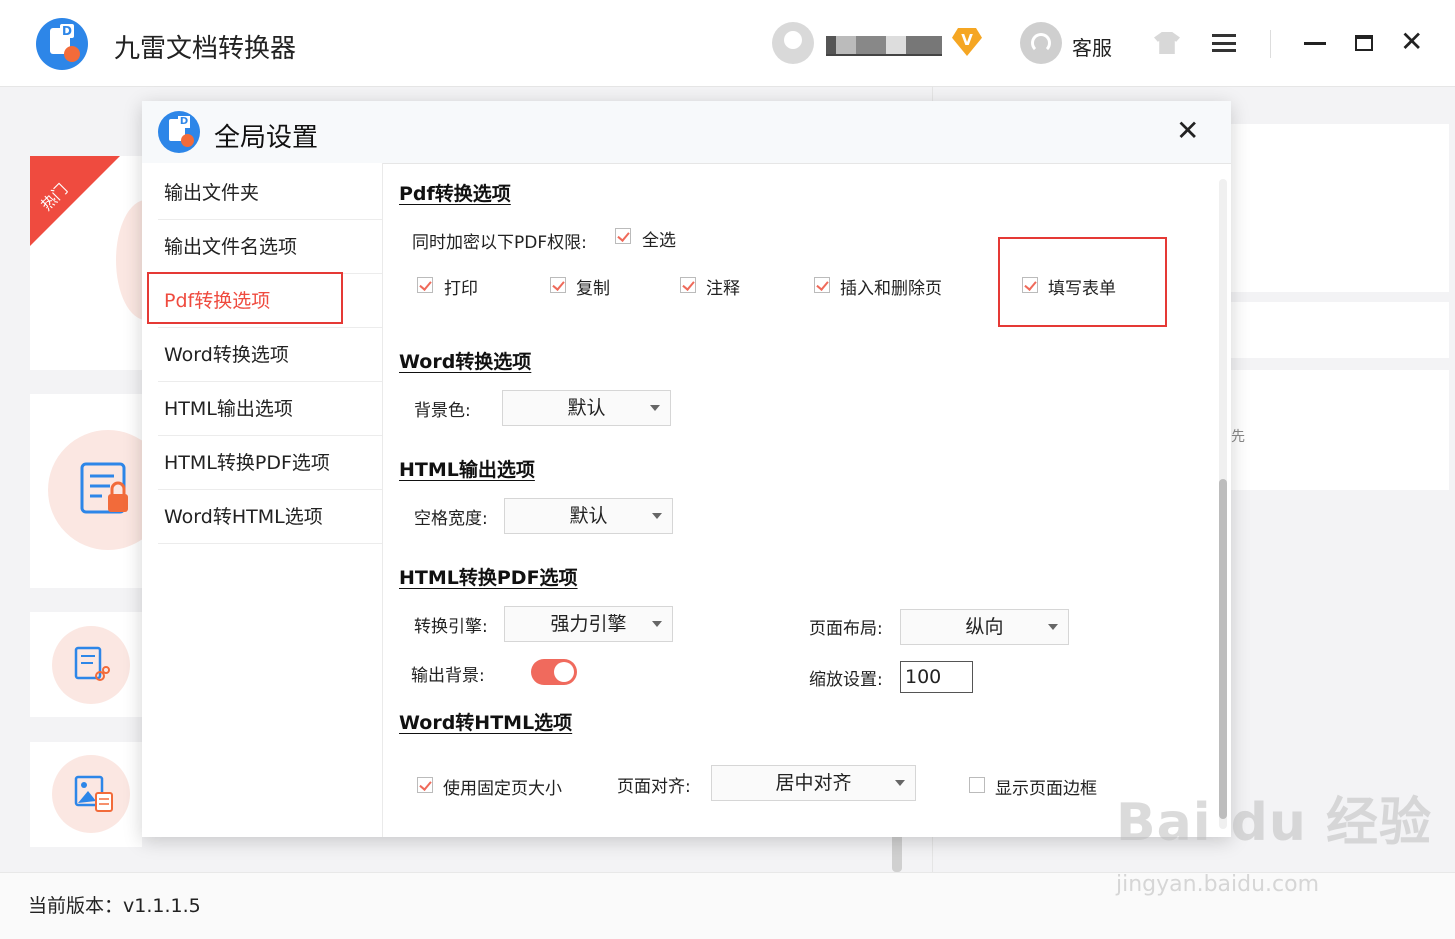 The width and height of the screenshot is (1455, 939). I want to click on fixed-size-label: 使用固定页大小, so click(502, 786).